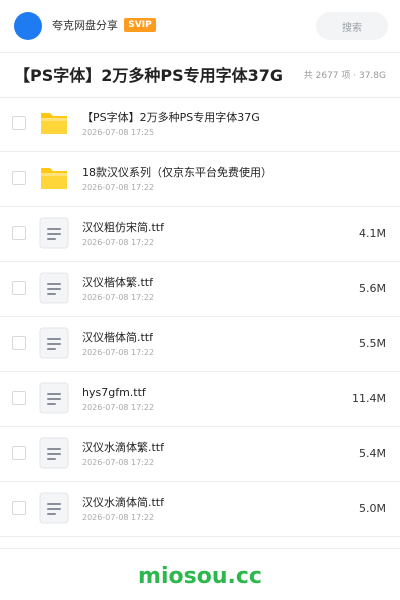  I want to click on file-row: 【PS字体】2万多种PS专用字体37G 2026-07-08 17:25, so click(200, 124).